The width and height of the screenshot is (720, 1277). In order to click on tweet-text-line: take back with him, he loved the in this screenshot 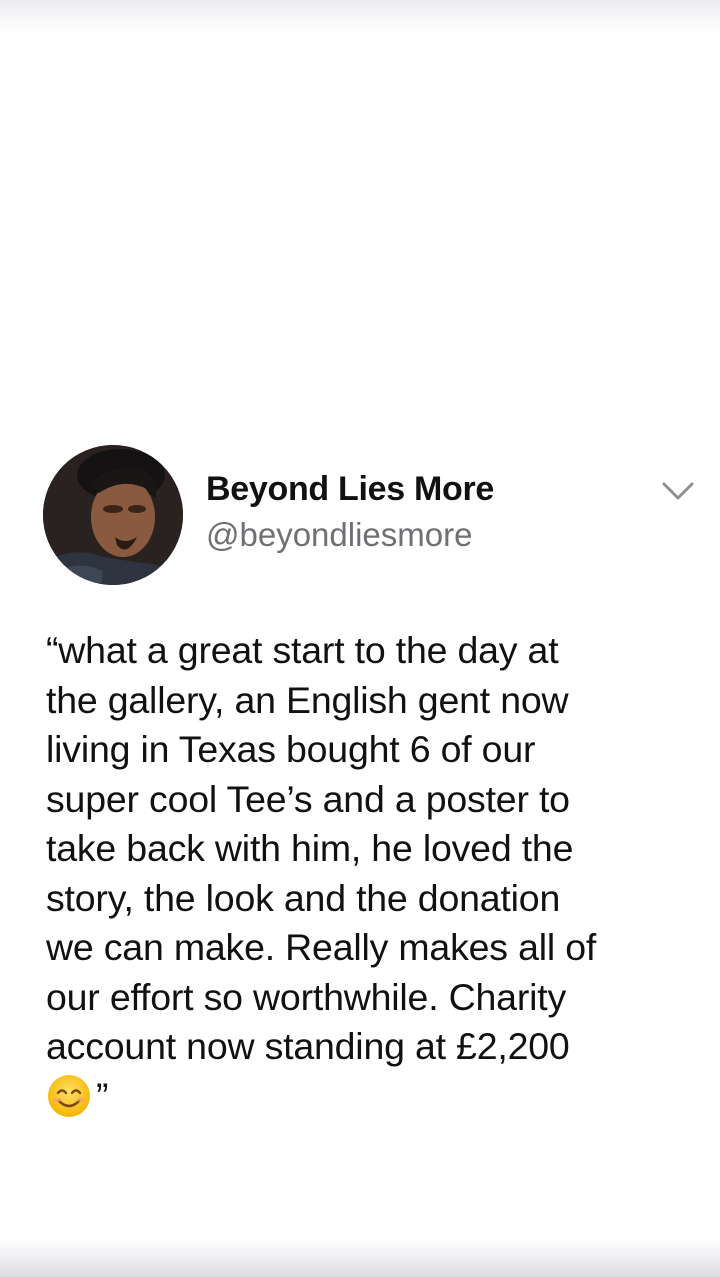, I will do `click(310, 848)`.